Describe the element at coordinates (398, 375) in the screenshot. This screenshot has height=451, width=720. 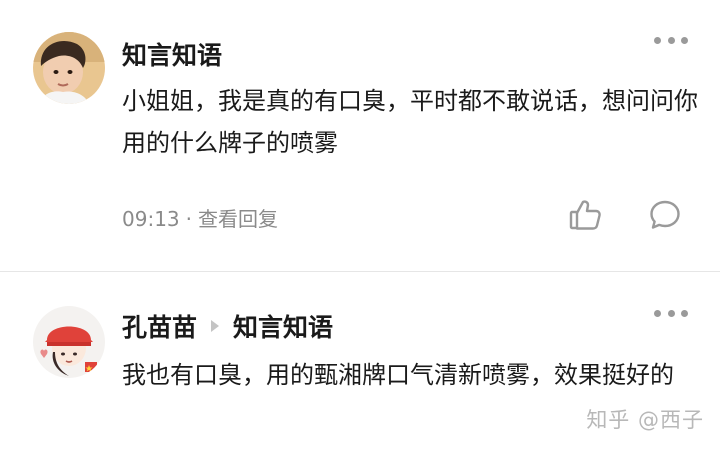
I see `comment-body: 我也有口臭，用的甄湘牌口气清新喷雾，效果挺好的` at that location.